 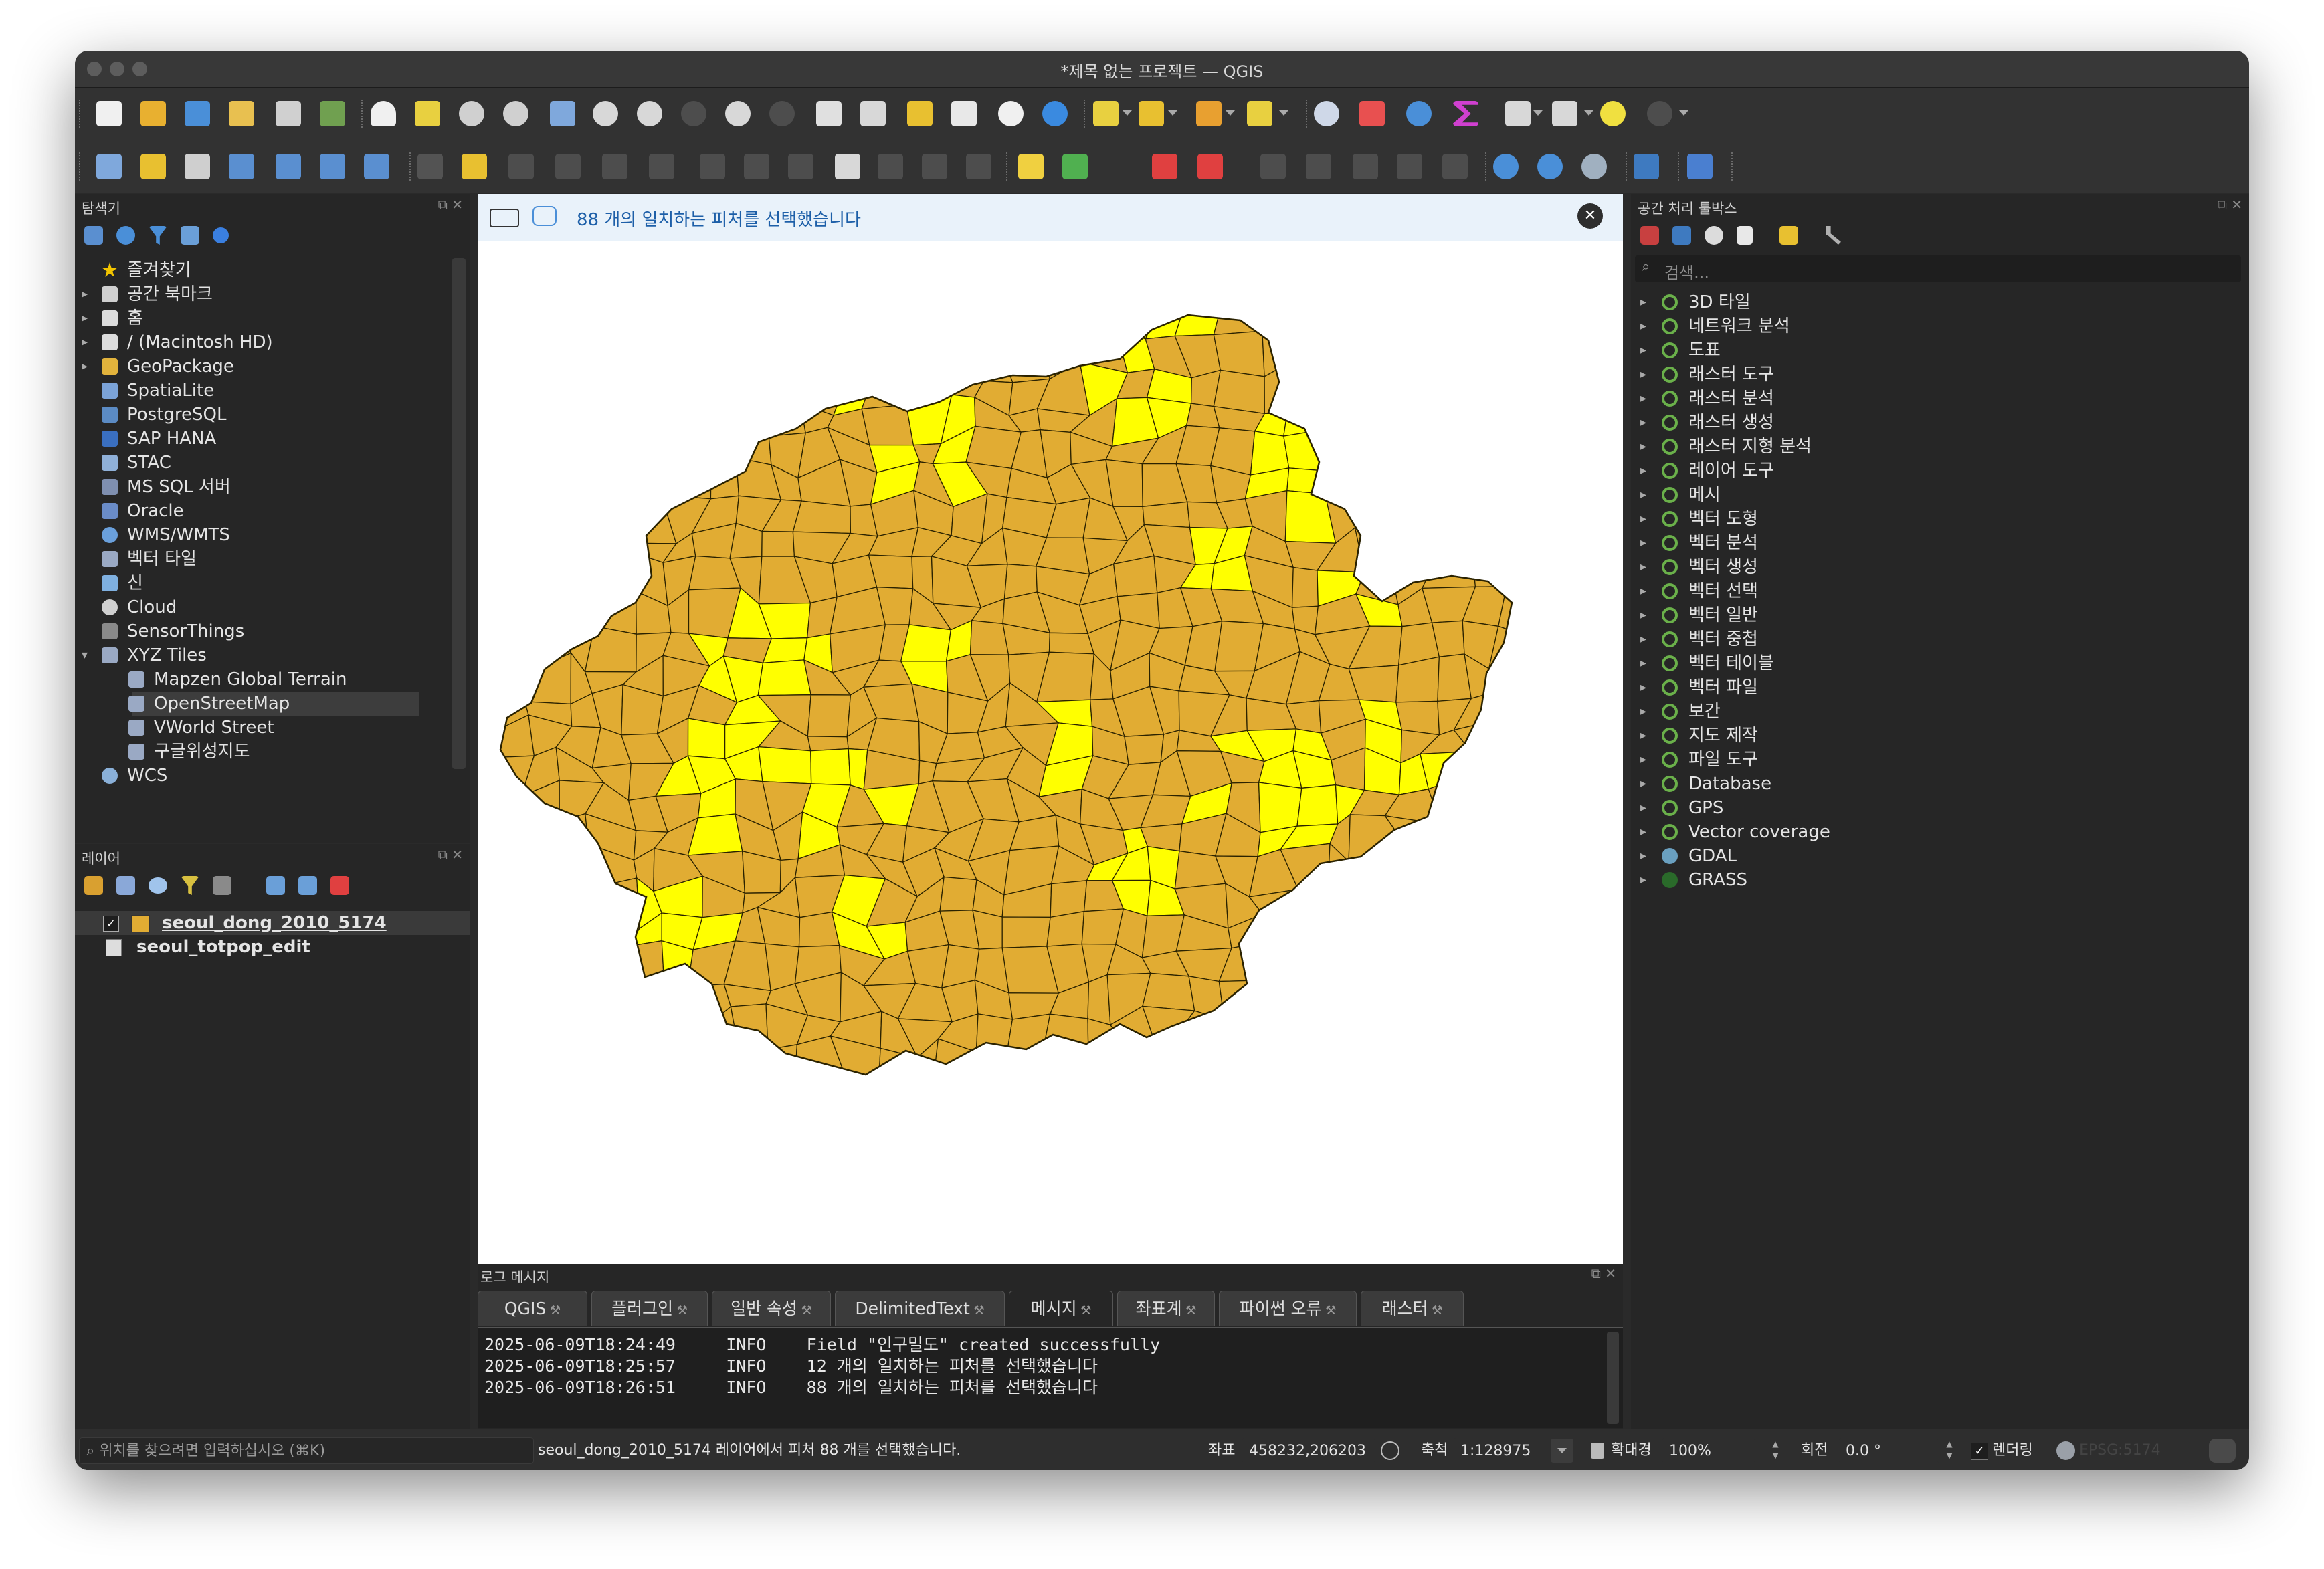 I want to click on history-clock-icon, so click(x=1714, y=236).